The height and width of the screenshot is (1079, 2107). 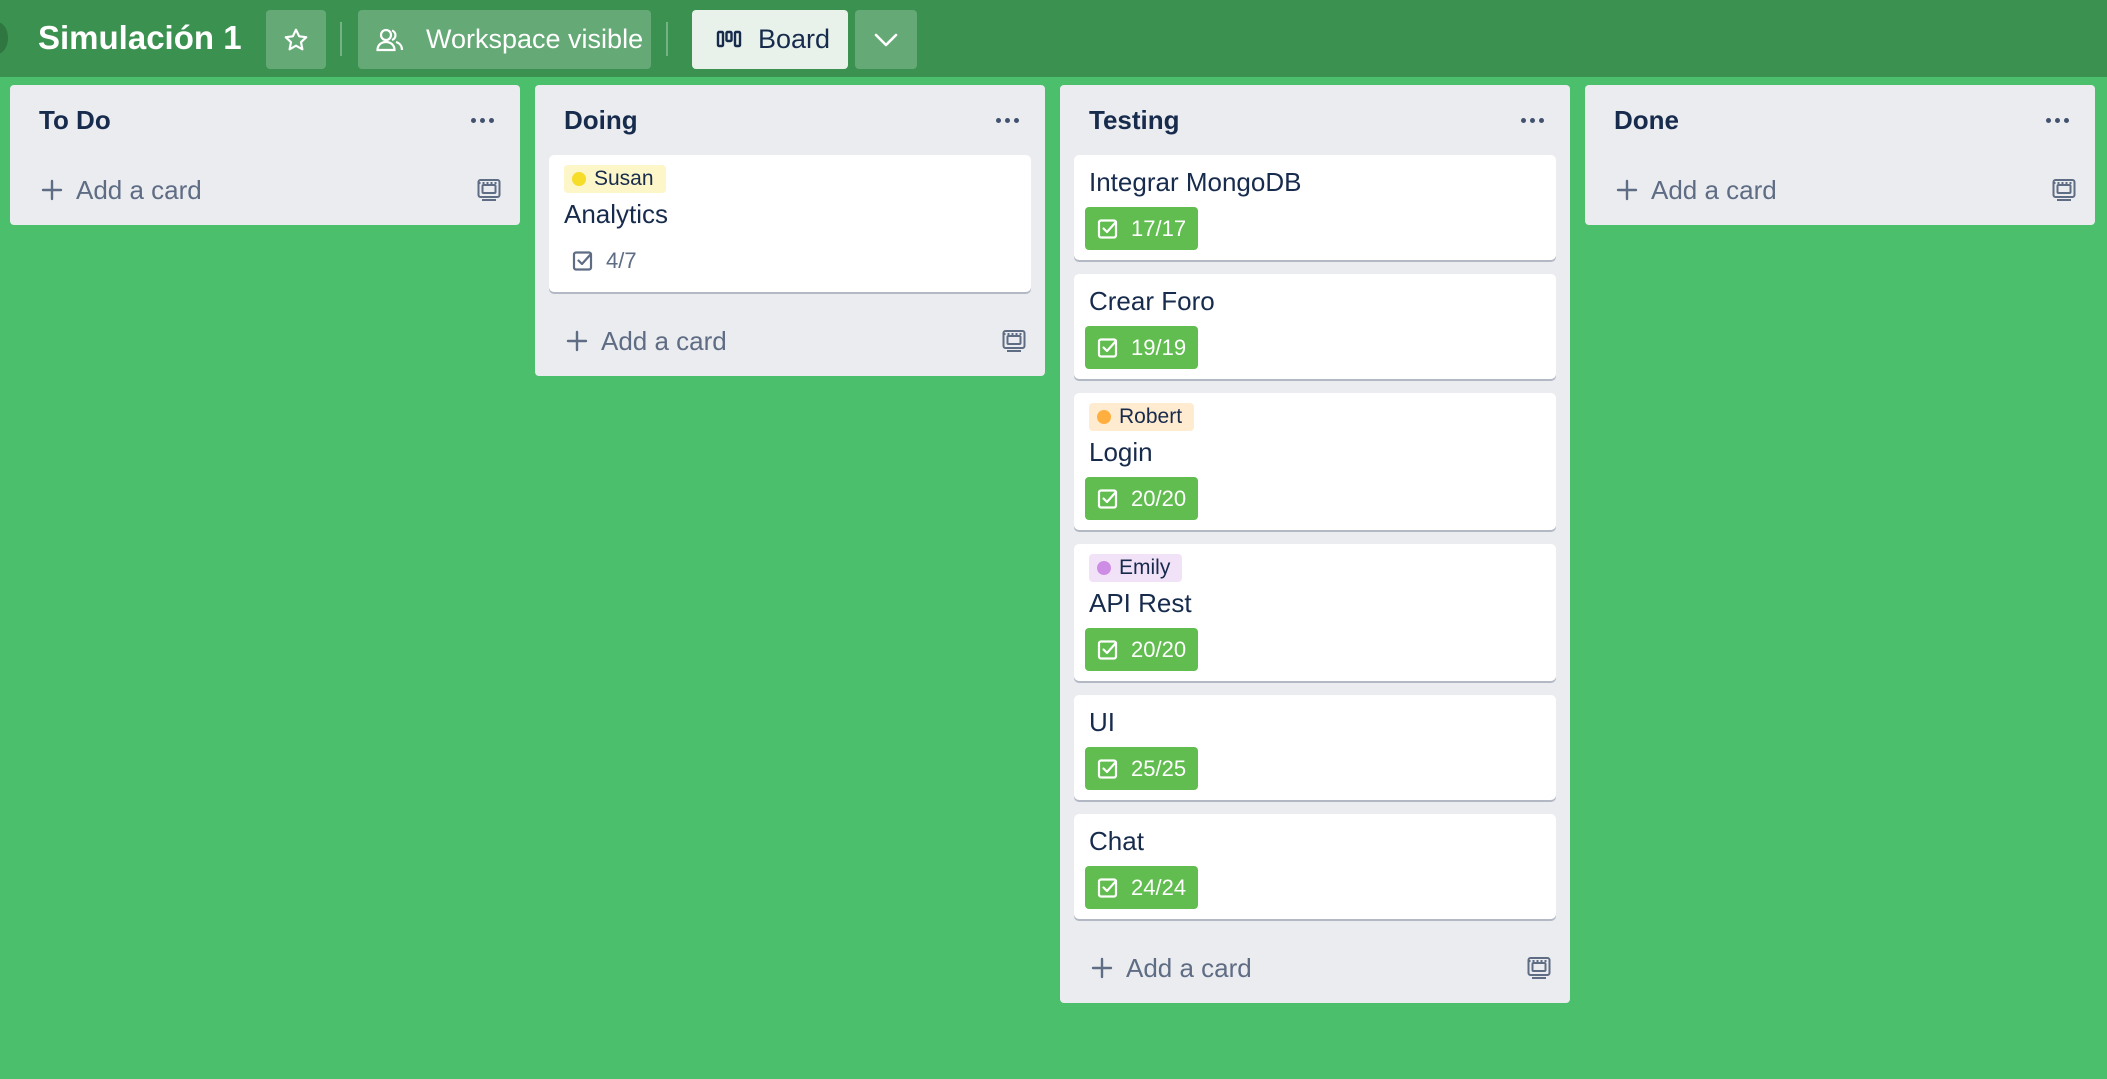 I want to click on card-label-text: Emily, so click(x=1145, y=567).